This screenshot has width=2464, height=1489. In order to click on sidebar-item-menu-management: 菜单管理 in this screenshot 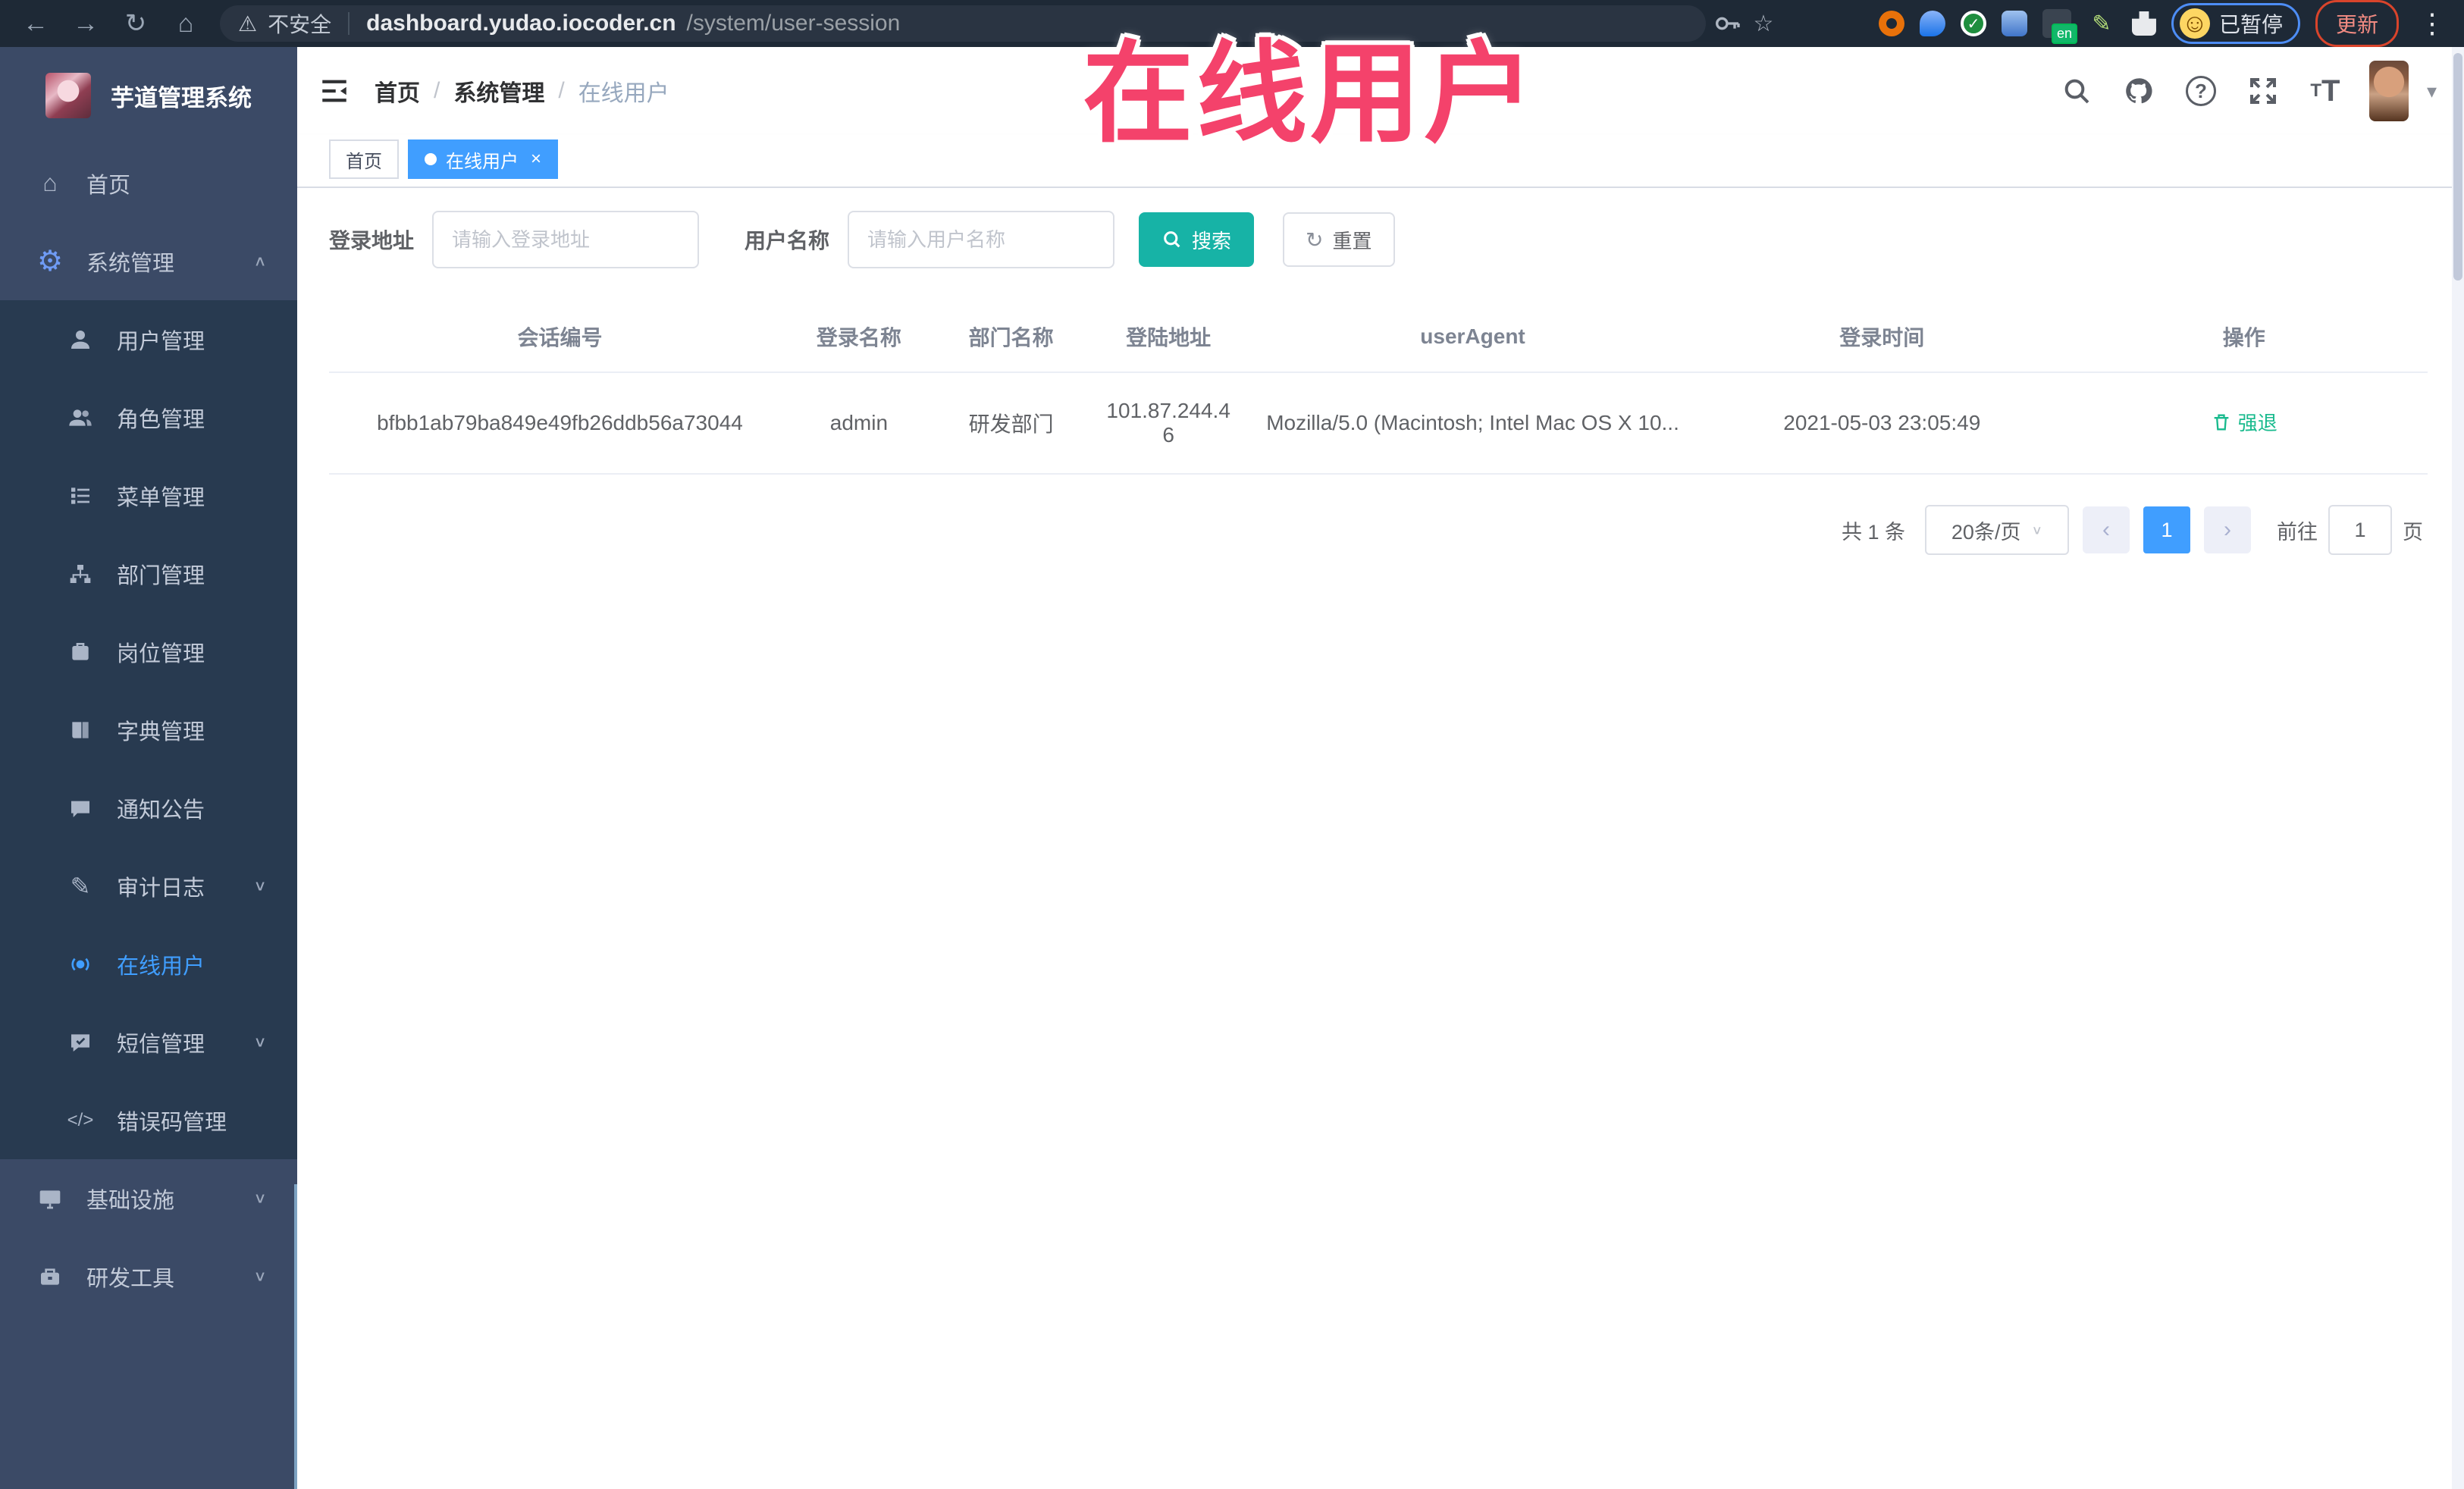, I will do `click(148, 495)`.